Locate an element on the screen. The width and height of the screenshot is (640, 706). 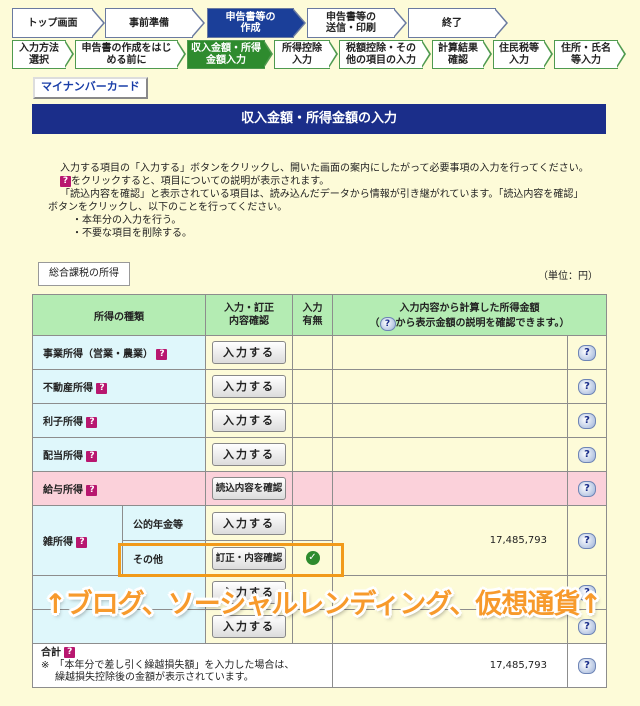
substep-resident-tax: 住民税等 入力 is located at coordinates (523, 54).